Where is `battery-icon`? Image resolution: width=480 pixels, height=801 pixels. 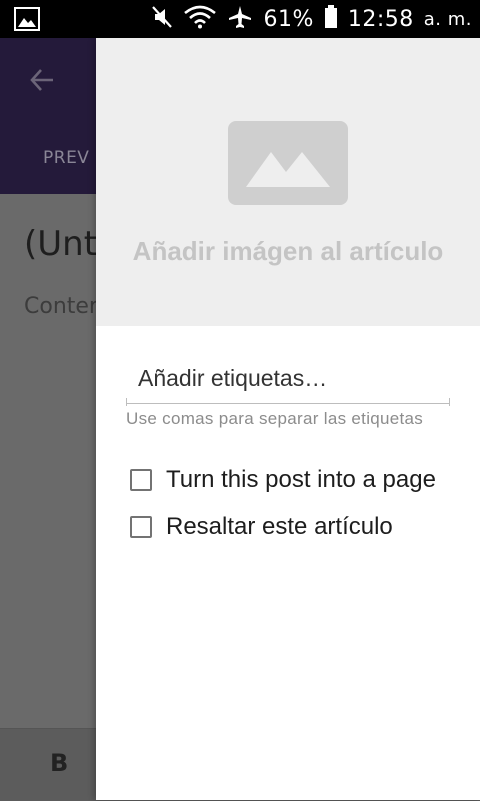
battery-icon is located at coordinates (331, 19).